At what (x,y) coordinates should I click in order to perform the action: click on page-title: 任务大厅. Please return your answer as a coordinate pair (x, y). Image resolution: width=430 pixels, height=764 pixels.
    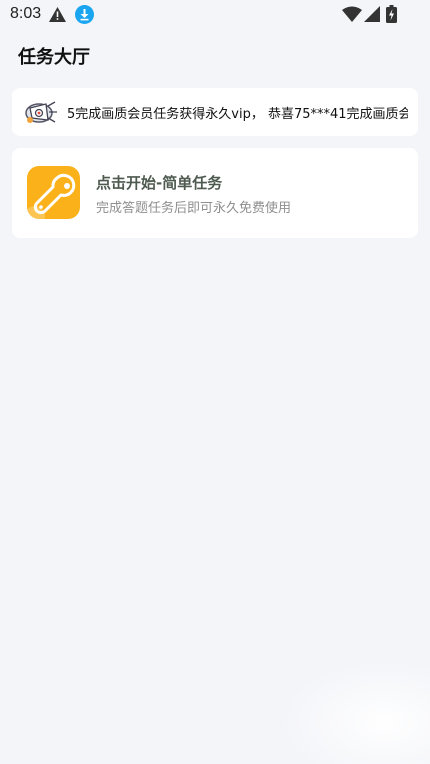
    Looking at the image, I should click on (54, 57).